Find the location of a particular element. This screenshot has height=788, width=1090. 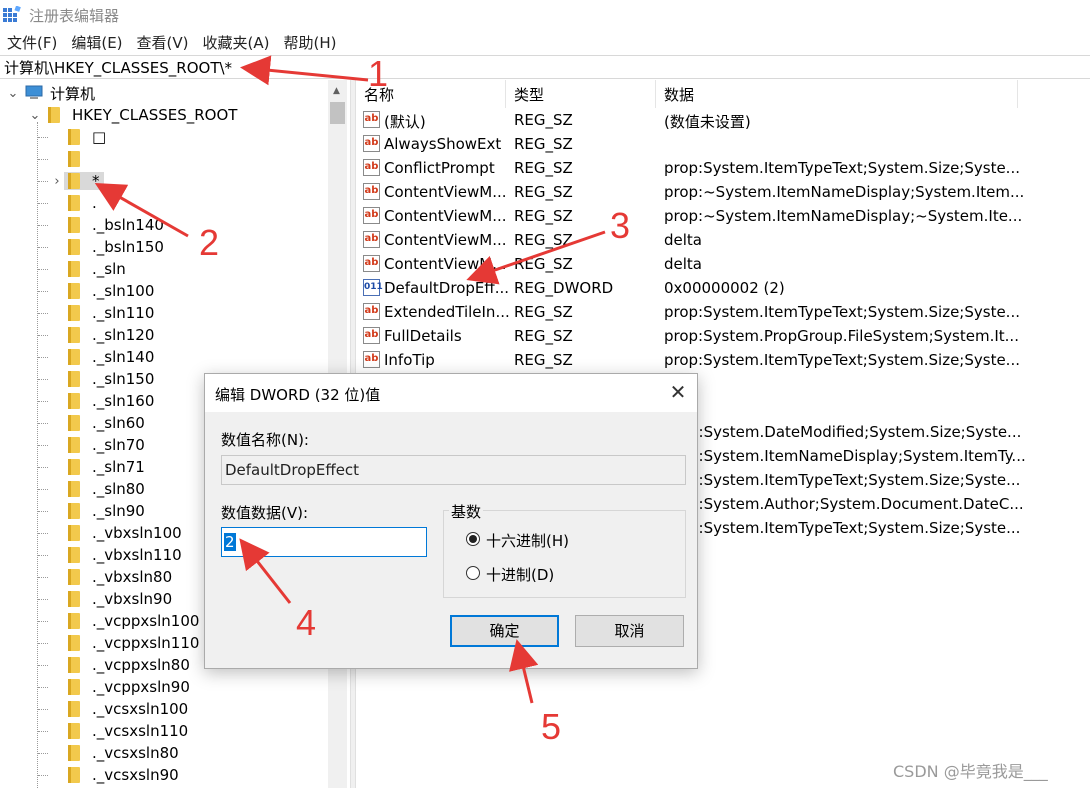

tree-node: ._vcsxsln80 is located at coordinates (116, 753).